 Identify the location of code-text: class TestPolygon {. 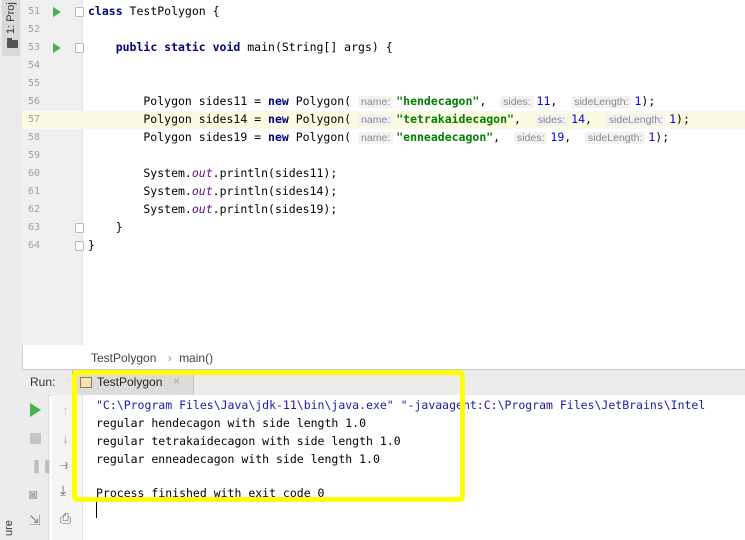
(154, 11).